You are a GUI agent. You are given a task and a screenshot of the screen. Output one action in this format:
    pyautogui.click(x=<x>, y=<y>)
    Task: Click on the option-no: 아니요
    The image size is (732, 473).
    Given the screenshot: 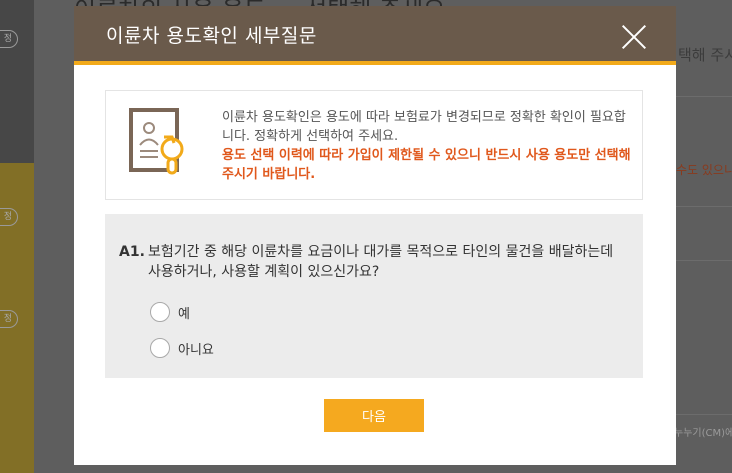 What is the action you would take?
    pyautogui.click(x=182, y=348)
    